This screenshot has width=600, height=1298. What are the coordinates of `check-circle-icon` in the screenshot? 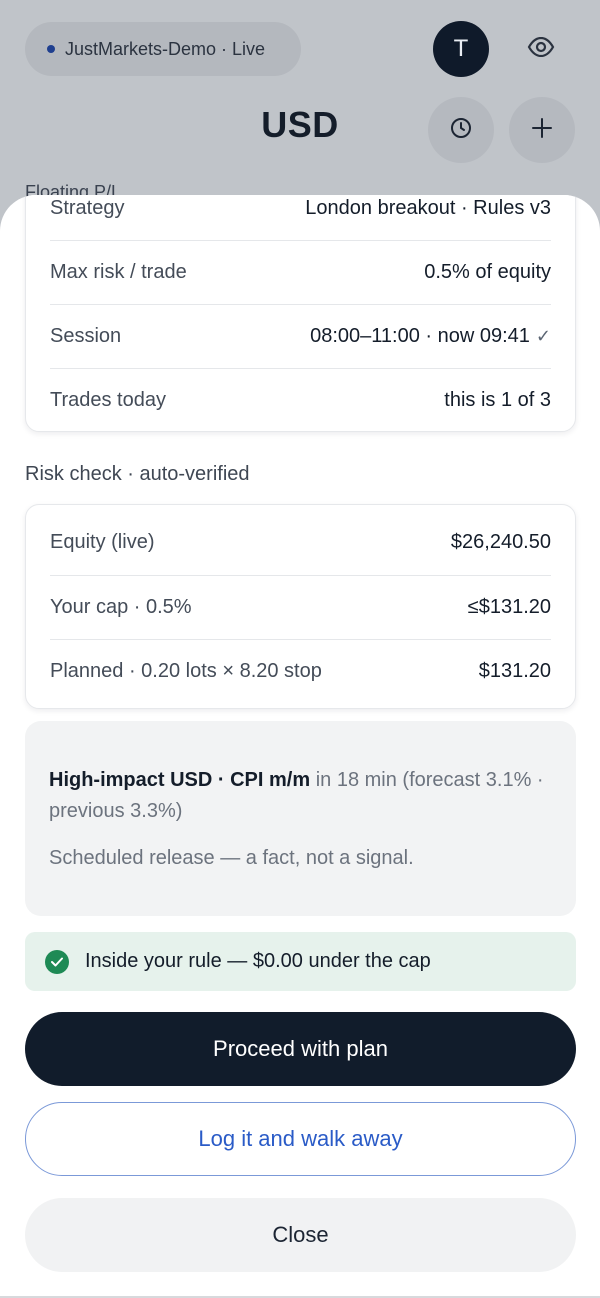 It's located at (57, 961).